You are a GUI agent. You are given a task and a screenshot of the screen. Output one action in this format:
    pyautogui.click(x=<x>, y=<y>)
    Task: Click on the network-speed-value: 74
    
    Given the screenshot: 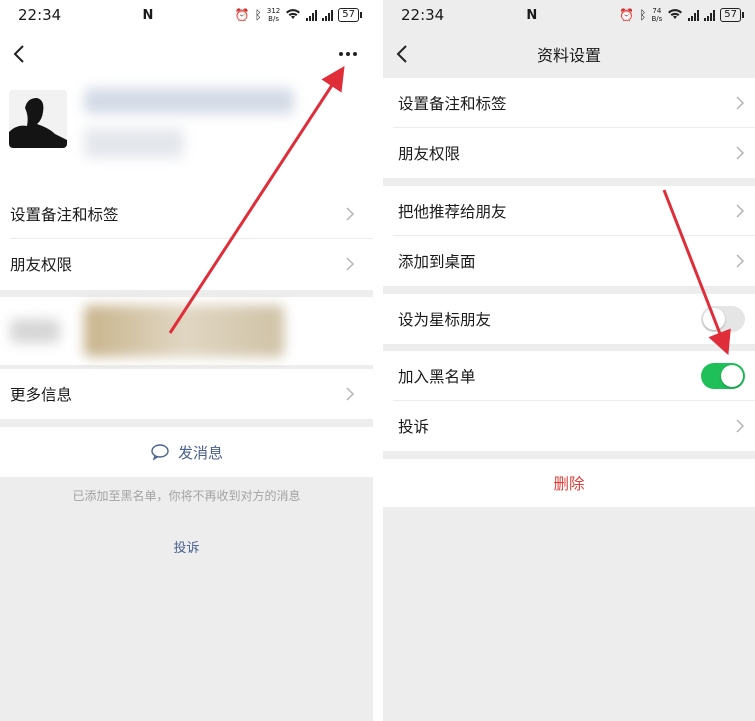 What is the action you would take?
    pyautogui.click(x=657, y=11)
    